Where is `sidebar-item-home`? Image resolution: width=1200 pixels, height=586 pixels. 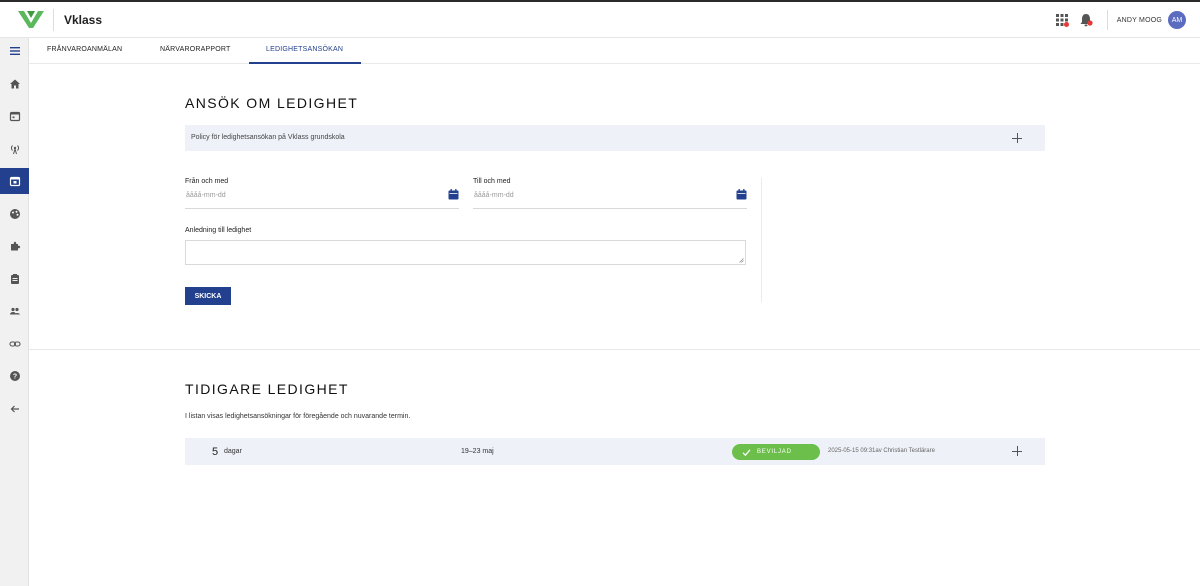 sidebar-item-home is located at coordinates (14, 84).